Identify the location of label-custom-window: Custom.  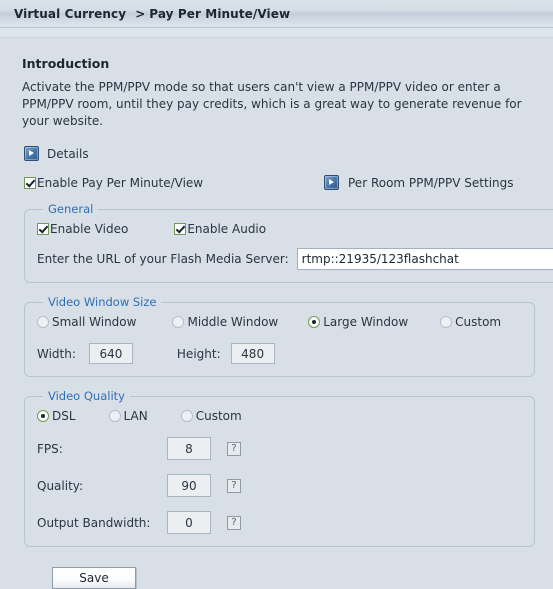
(478, 322).